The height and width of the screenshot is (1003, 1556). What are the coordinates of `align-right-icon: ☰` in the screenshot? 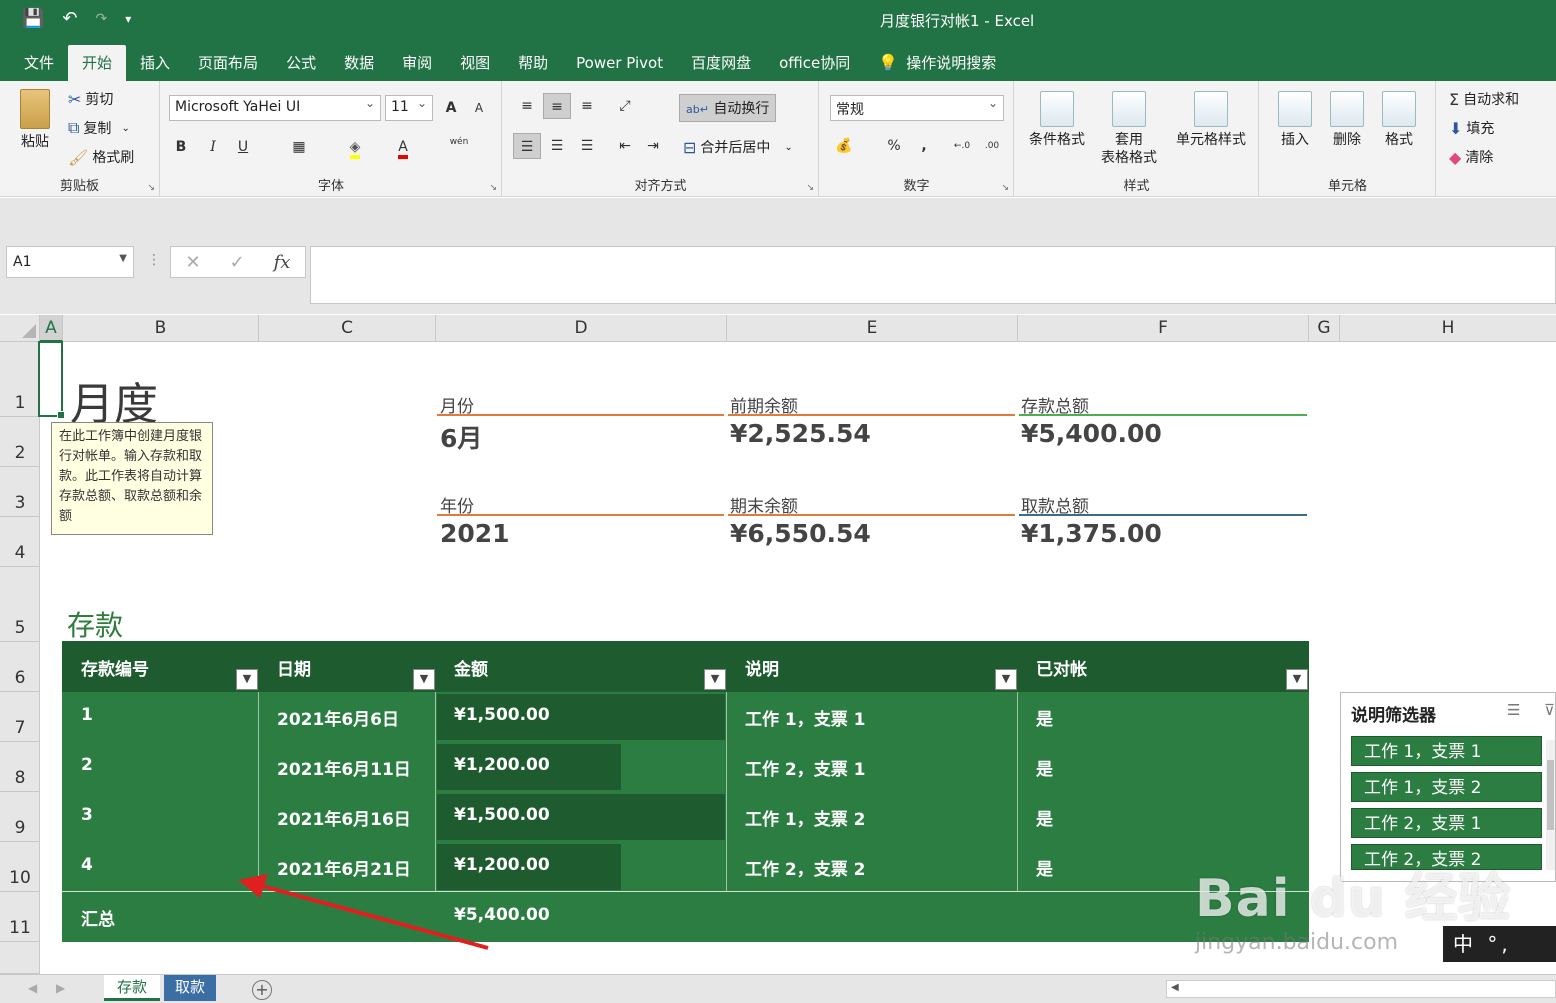 It's located at (587, 146).